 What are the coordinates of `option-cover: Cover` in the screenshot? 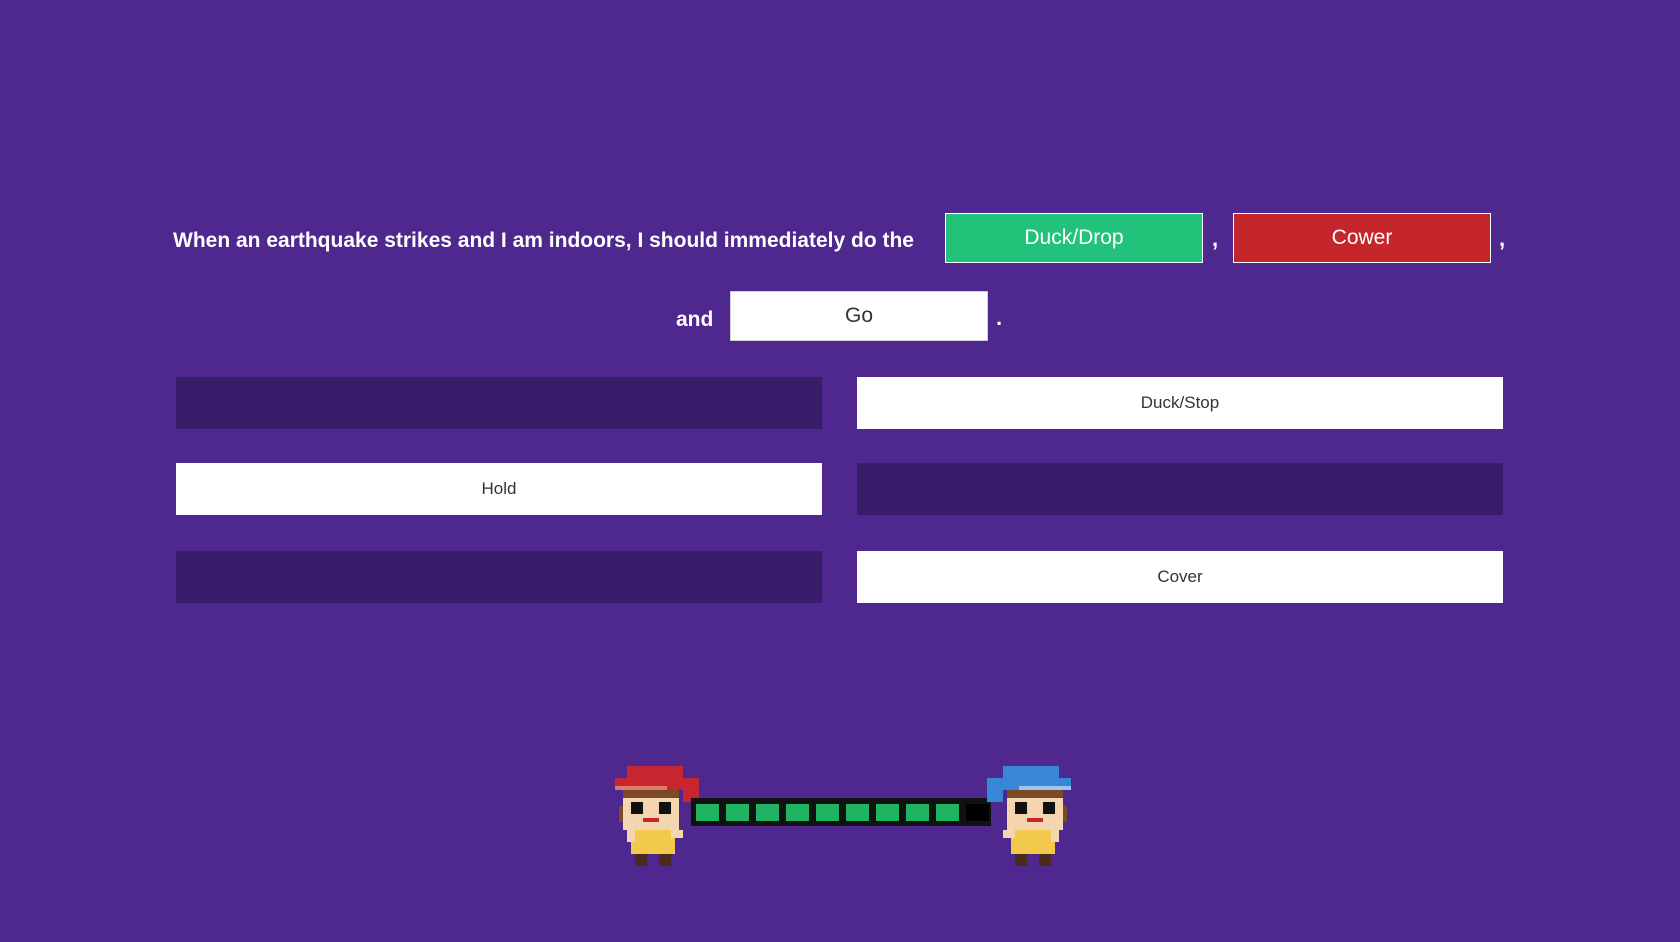 It's located at (1180, 577).